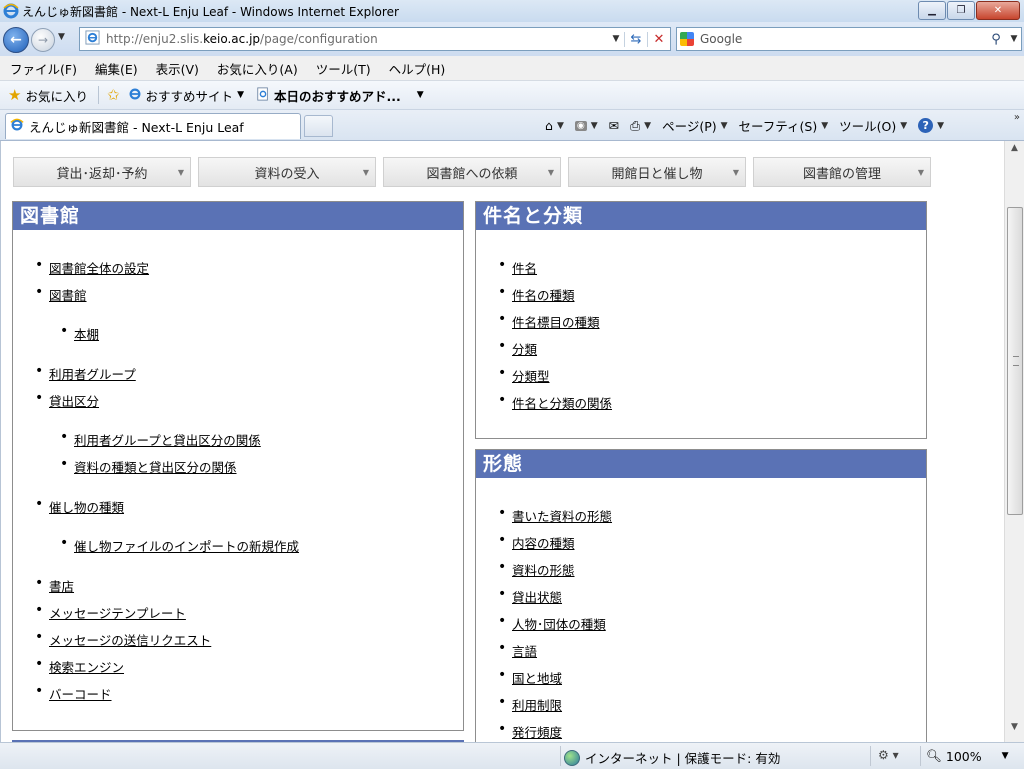  What do you see at coordinates (996, 39) in the screenshot?
I see `search-icon: ⚲` at bounding box center [996, 39].